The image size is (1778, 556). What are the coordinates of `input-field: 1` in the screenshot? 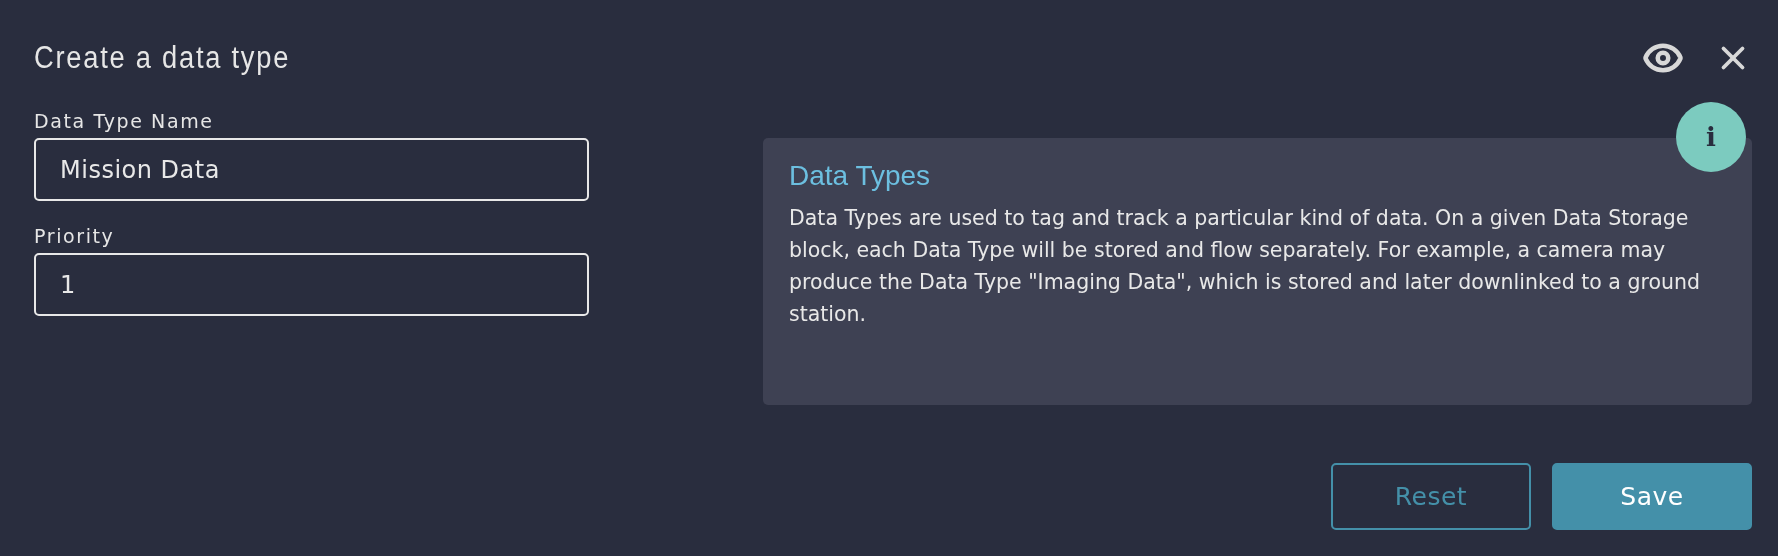 It's located at (311, 284).